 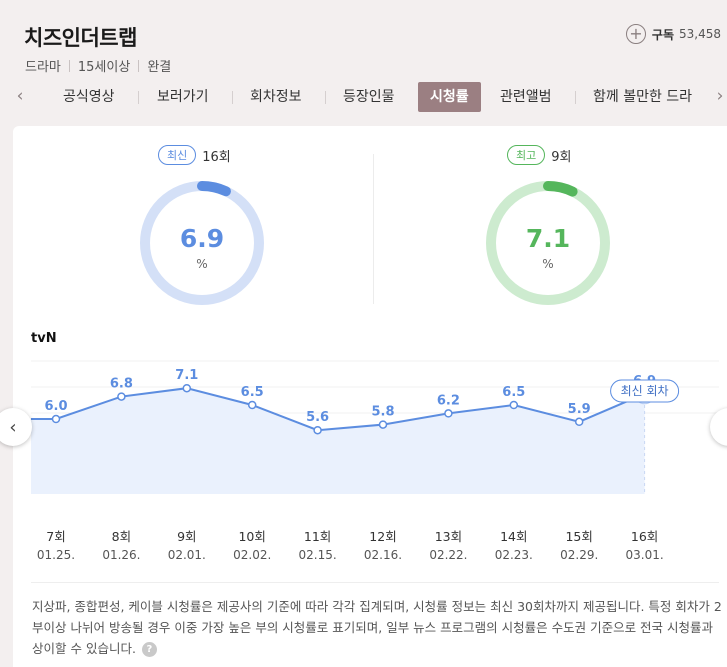 What do you see at coordinates (121, 536) in the screenshot?
I see `x-tick-episode: 8회` at bounding box center [121, 536].